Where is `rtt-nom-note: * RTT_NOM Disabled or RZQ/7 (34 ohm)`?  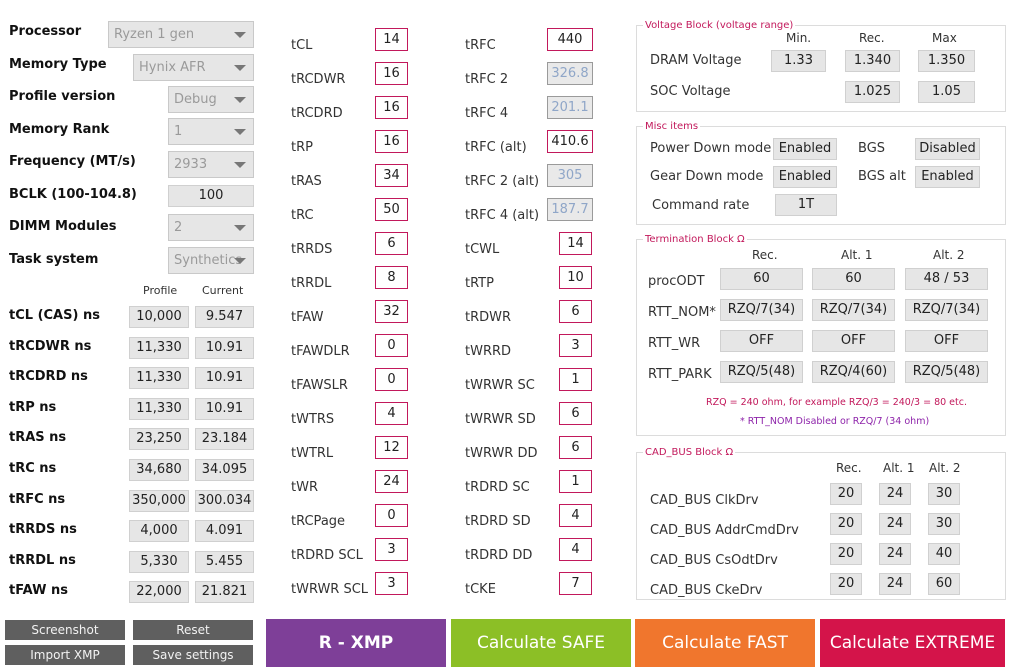 rtt-nom-note: * RTT_NOM Disabled or RZQ/7 (34 ohm) is located at coordinates (835, 421).